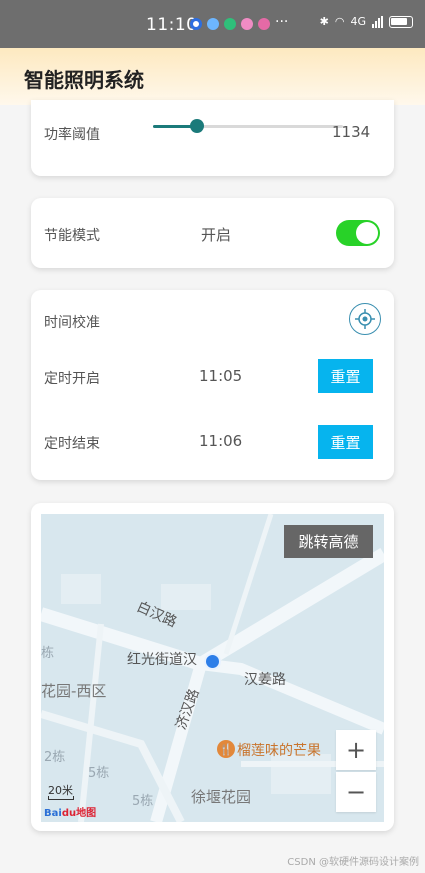  What do you see at coordinates (72, 236) in the screenshot?
I see `energy-saving-label: 节能模式` at bounding box center [72, 236].